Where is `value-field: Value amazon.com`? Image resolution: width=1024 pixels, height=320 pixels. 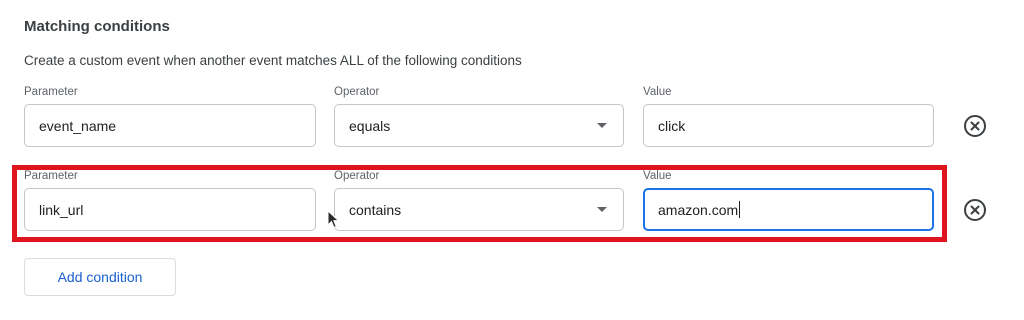
value-field: Value amazon.com is located at coordinates (788, 201).